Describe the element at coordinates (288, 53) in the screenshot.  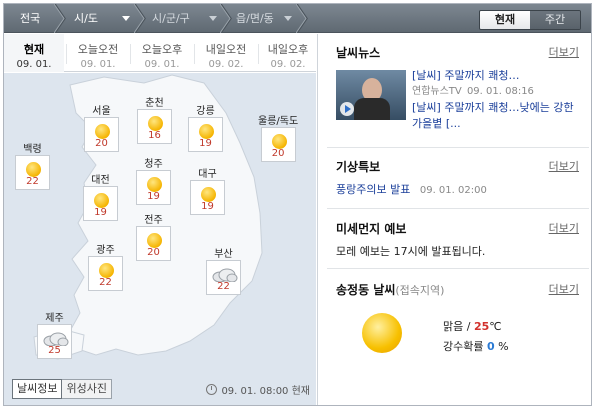
I see `time-tab-tomorrow-pm: 내일오후 09. 02.` at that location.